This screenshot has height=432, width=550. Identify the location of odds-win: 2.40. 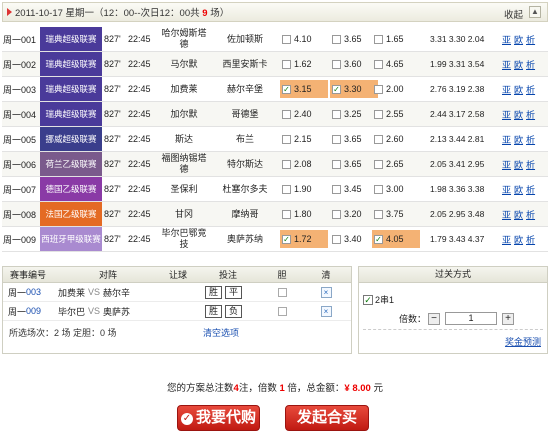
(304, 114).